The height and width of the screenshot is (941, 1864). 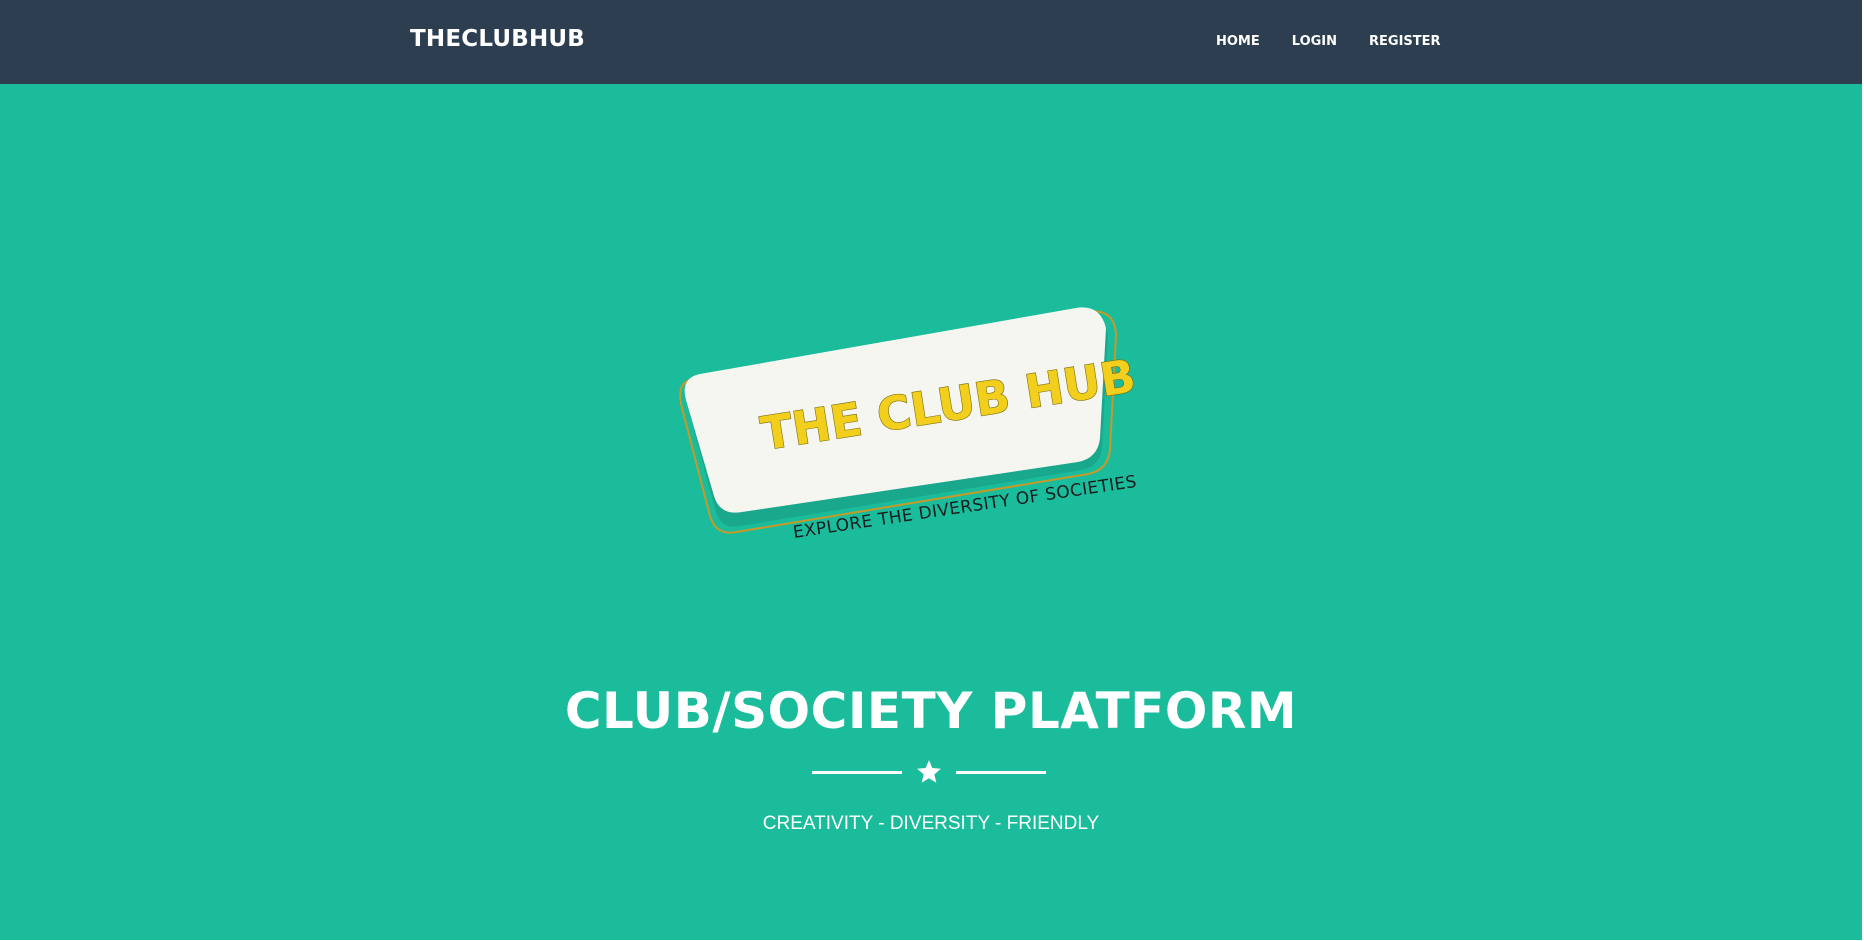 I want to click on nav-login-link: LOGIN, so click(x=1314, y=41).